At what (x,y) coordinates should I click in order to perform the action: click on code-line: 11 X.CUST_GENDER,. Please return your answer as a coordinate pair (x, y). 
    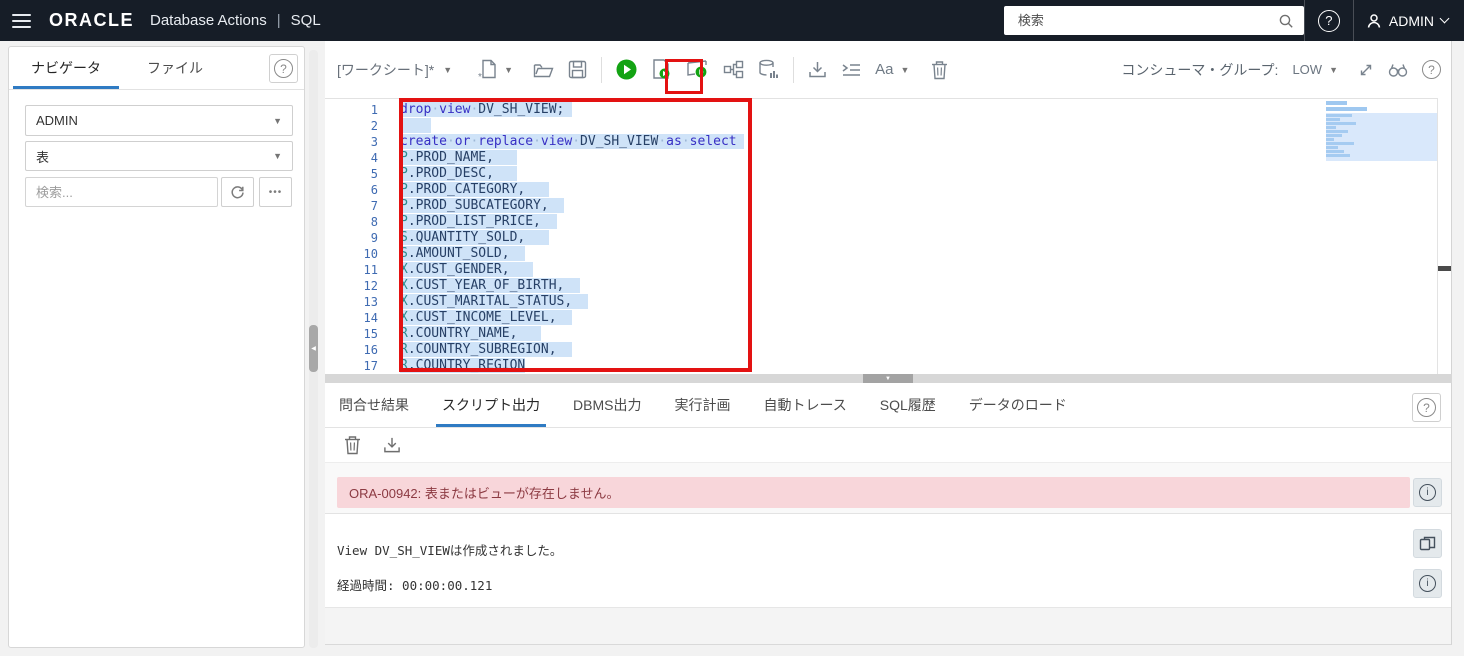
    Looking at the image, I should click on (881, 270).